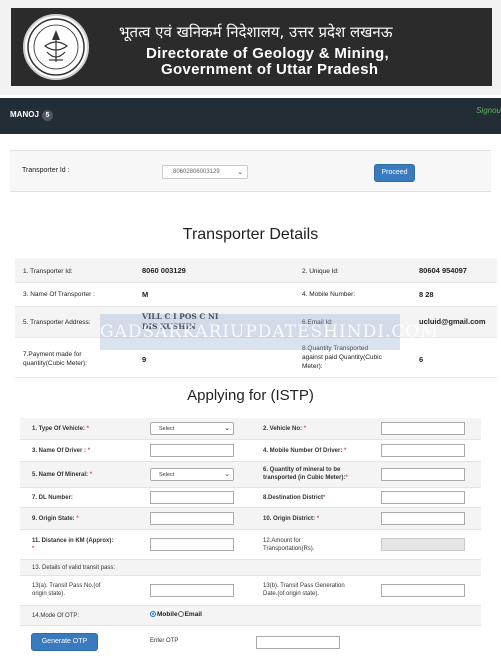  What do you see at coordinates (305, 451) in the screenshot?
I see `driver-mobile-label: 4. Mobile Number Of Driver: *` at bounding box center [305, 451].